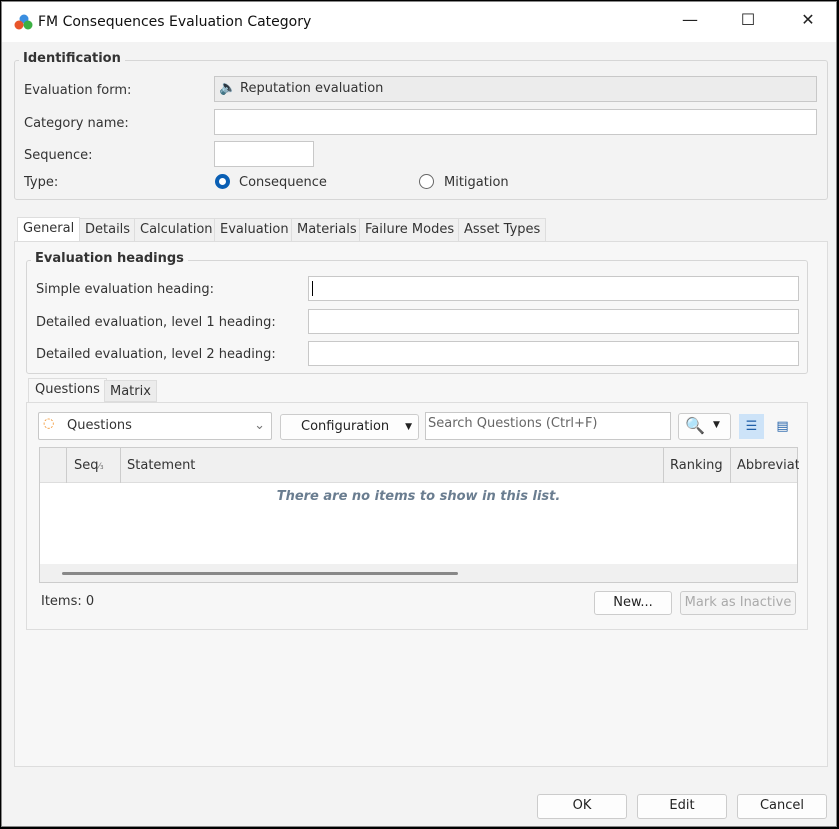 This screenshot has height=829, width=839. Describe the element at coordinates (410, 229) in the screenshot. I see `tab-failure-modes: Failure Modes` at that location.